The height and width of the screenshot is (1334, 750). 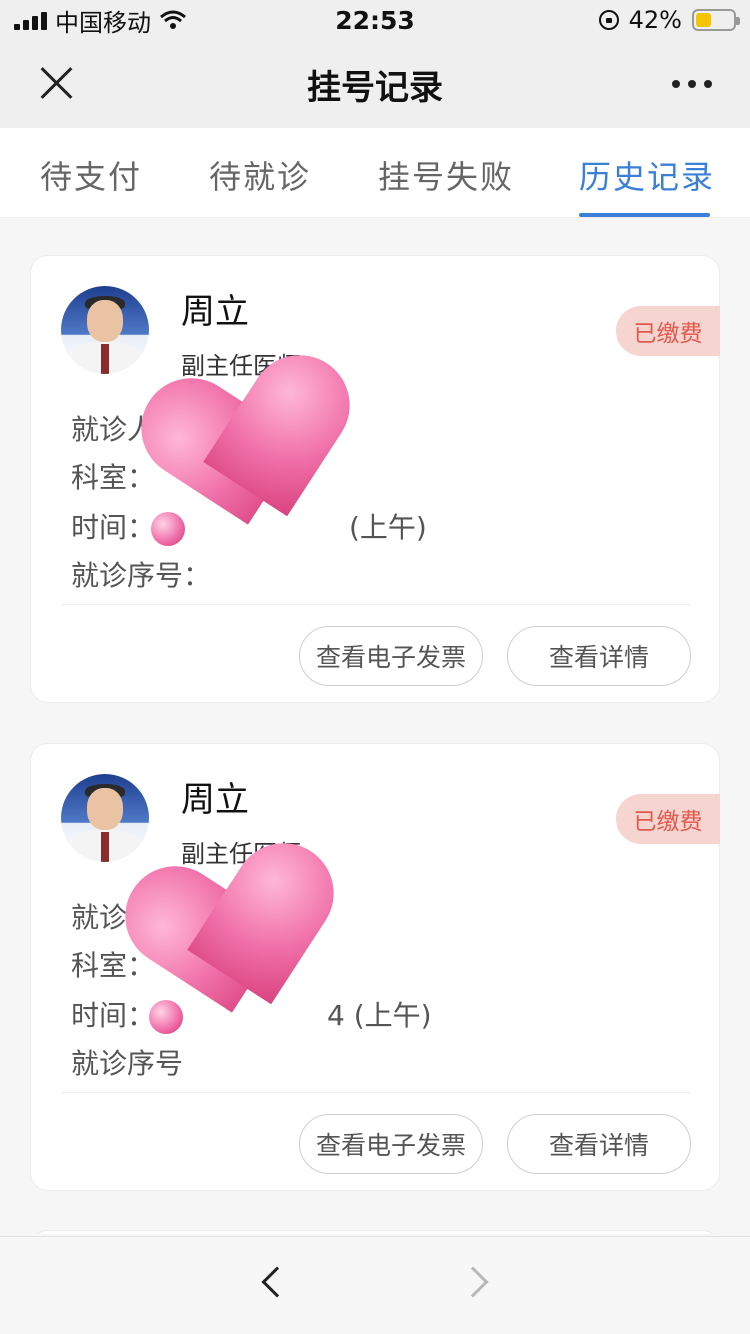 I want to click on status-bar-left: 中国移动, so click(x=134, y=20).